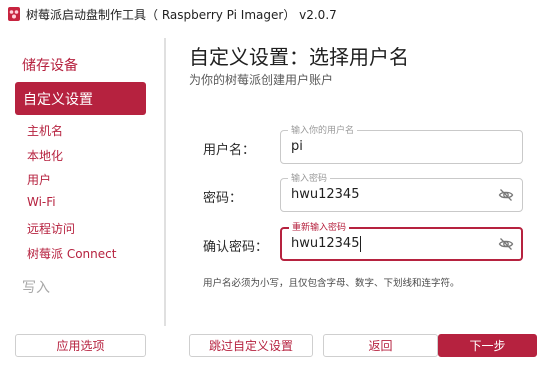  I want to click on username-label: 用户名：, so click(229, 150).